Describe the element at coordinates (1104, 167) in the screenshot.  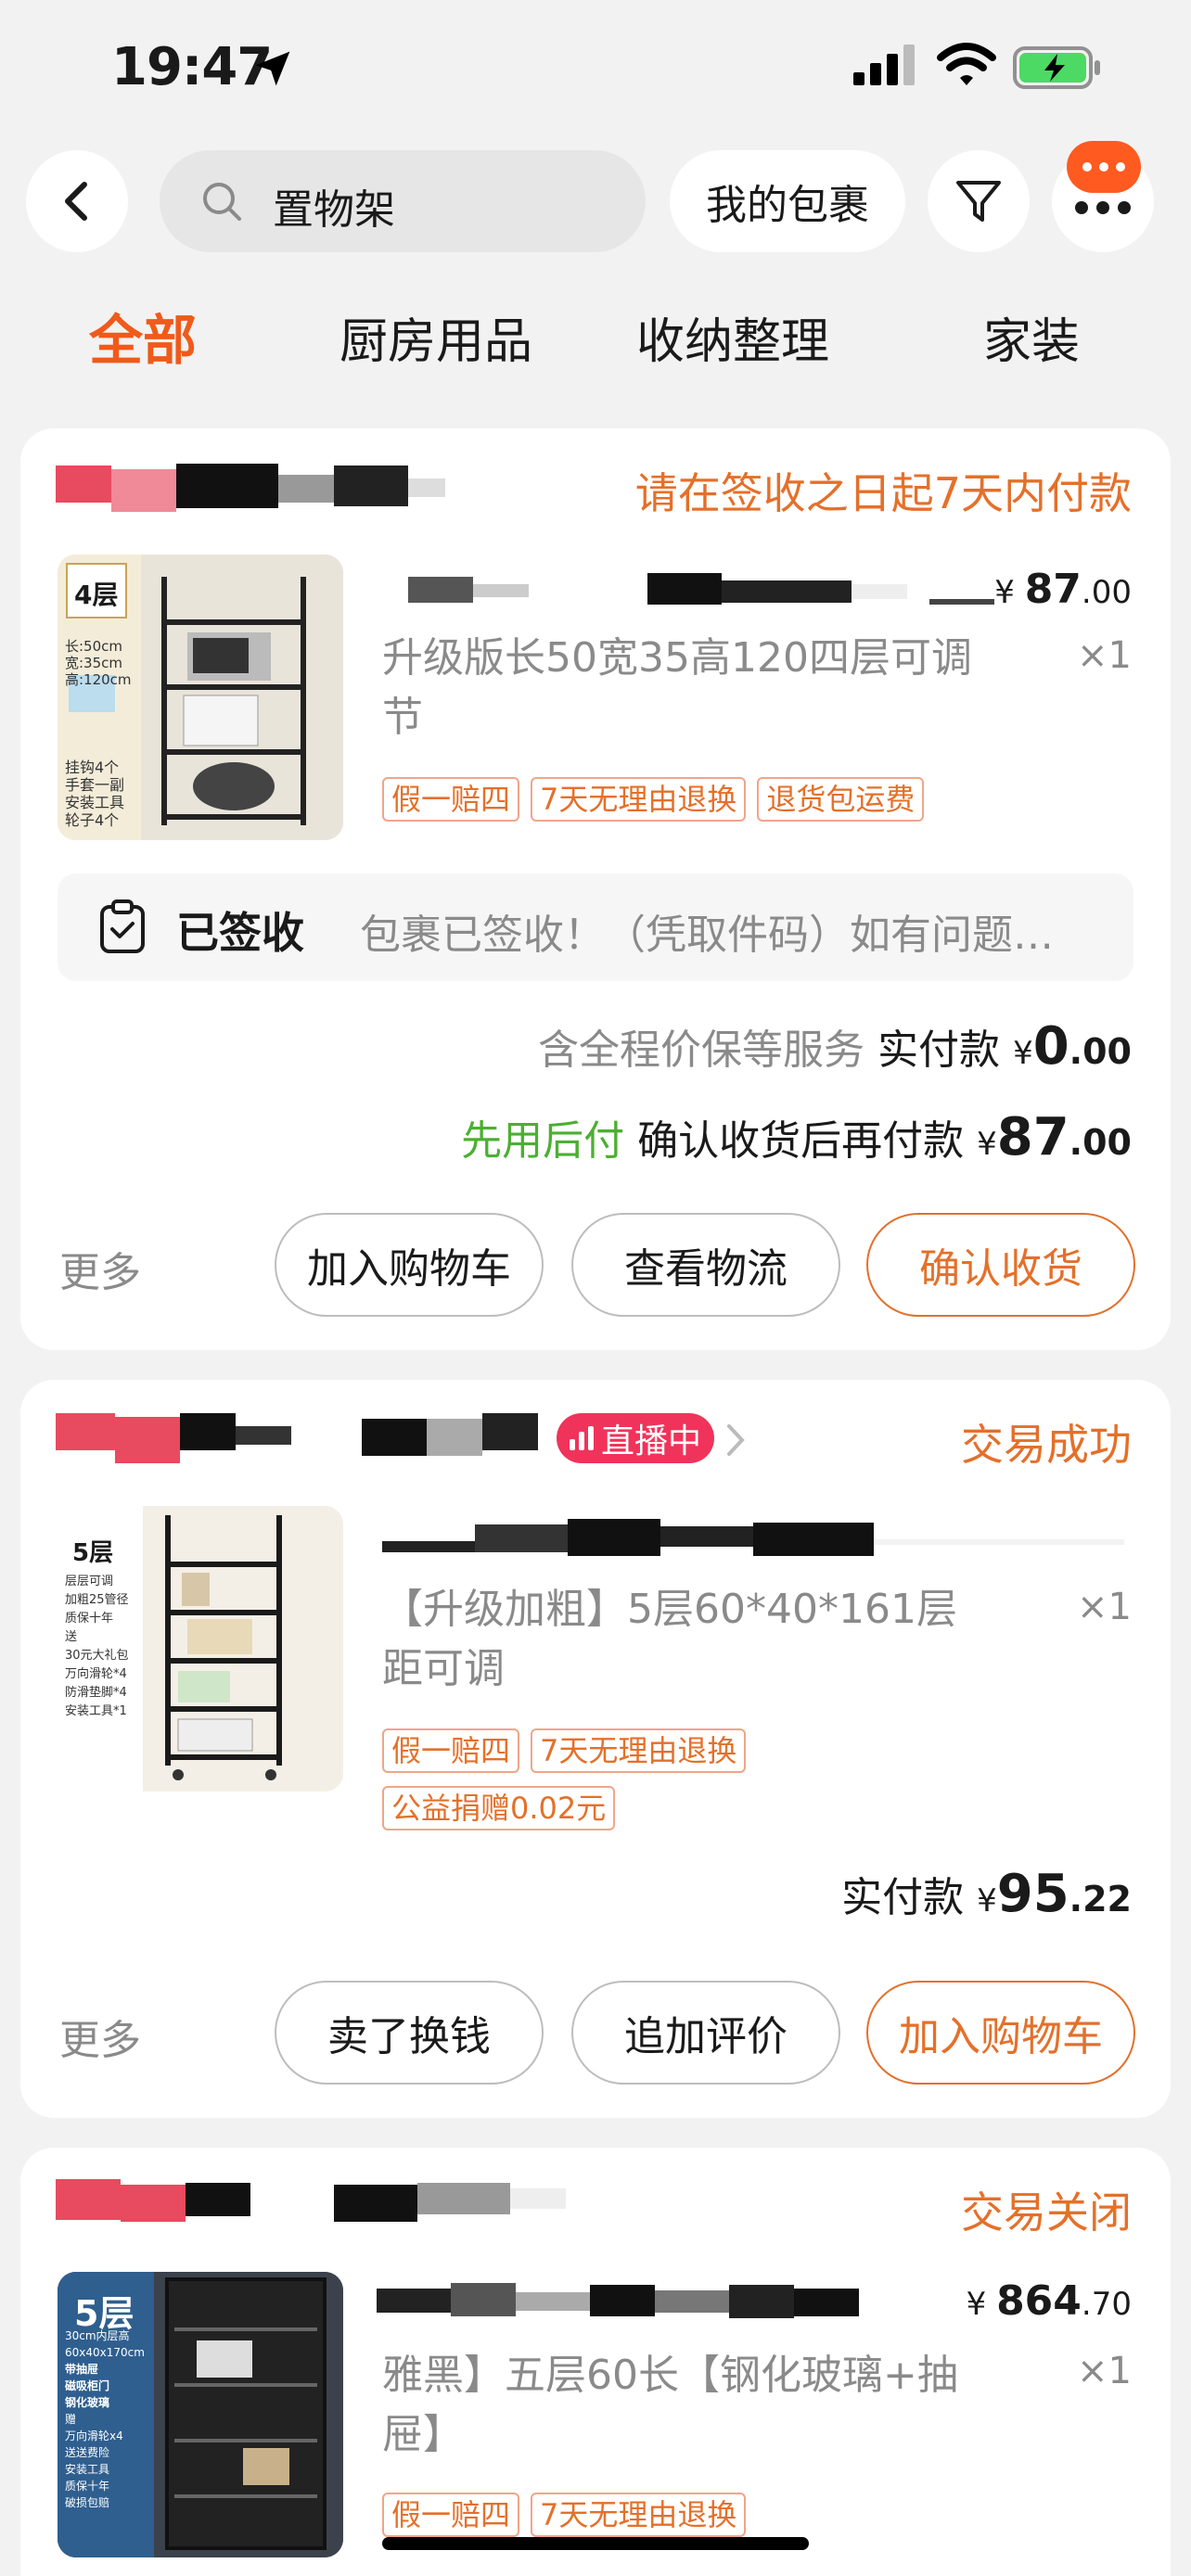
I see `message-bubble-icon` at that location.